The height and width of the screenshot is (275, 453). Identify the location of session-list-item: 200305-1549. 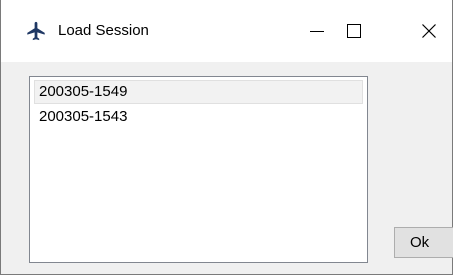
(198, 92).